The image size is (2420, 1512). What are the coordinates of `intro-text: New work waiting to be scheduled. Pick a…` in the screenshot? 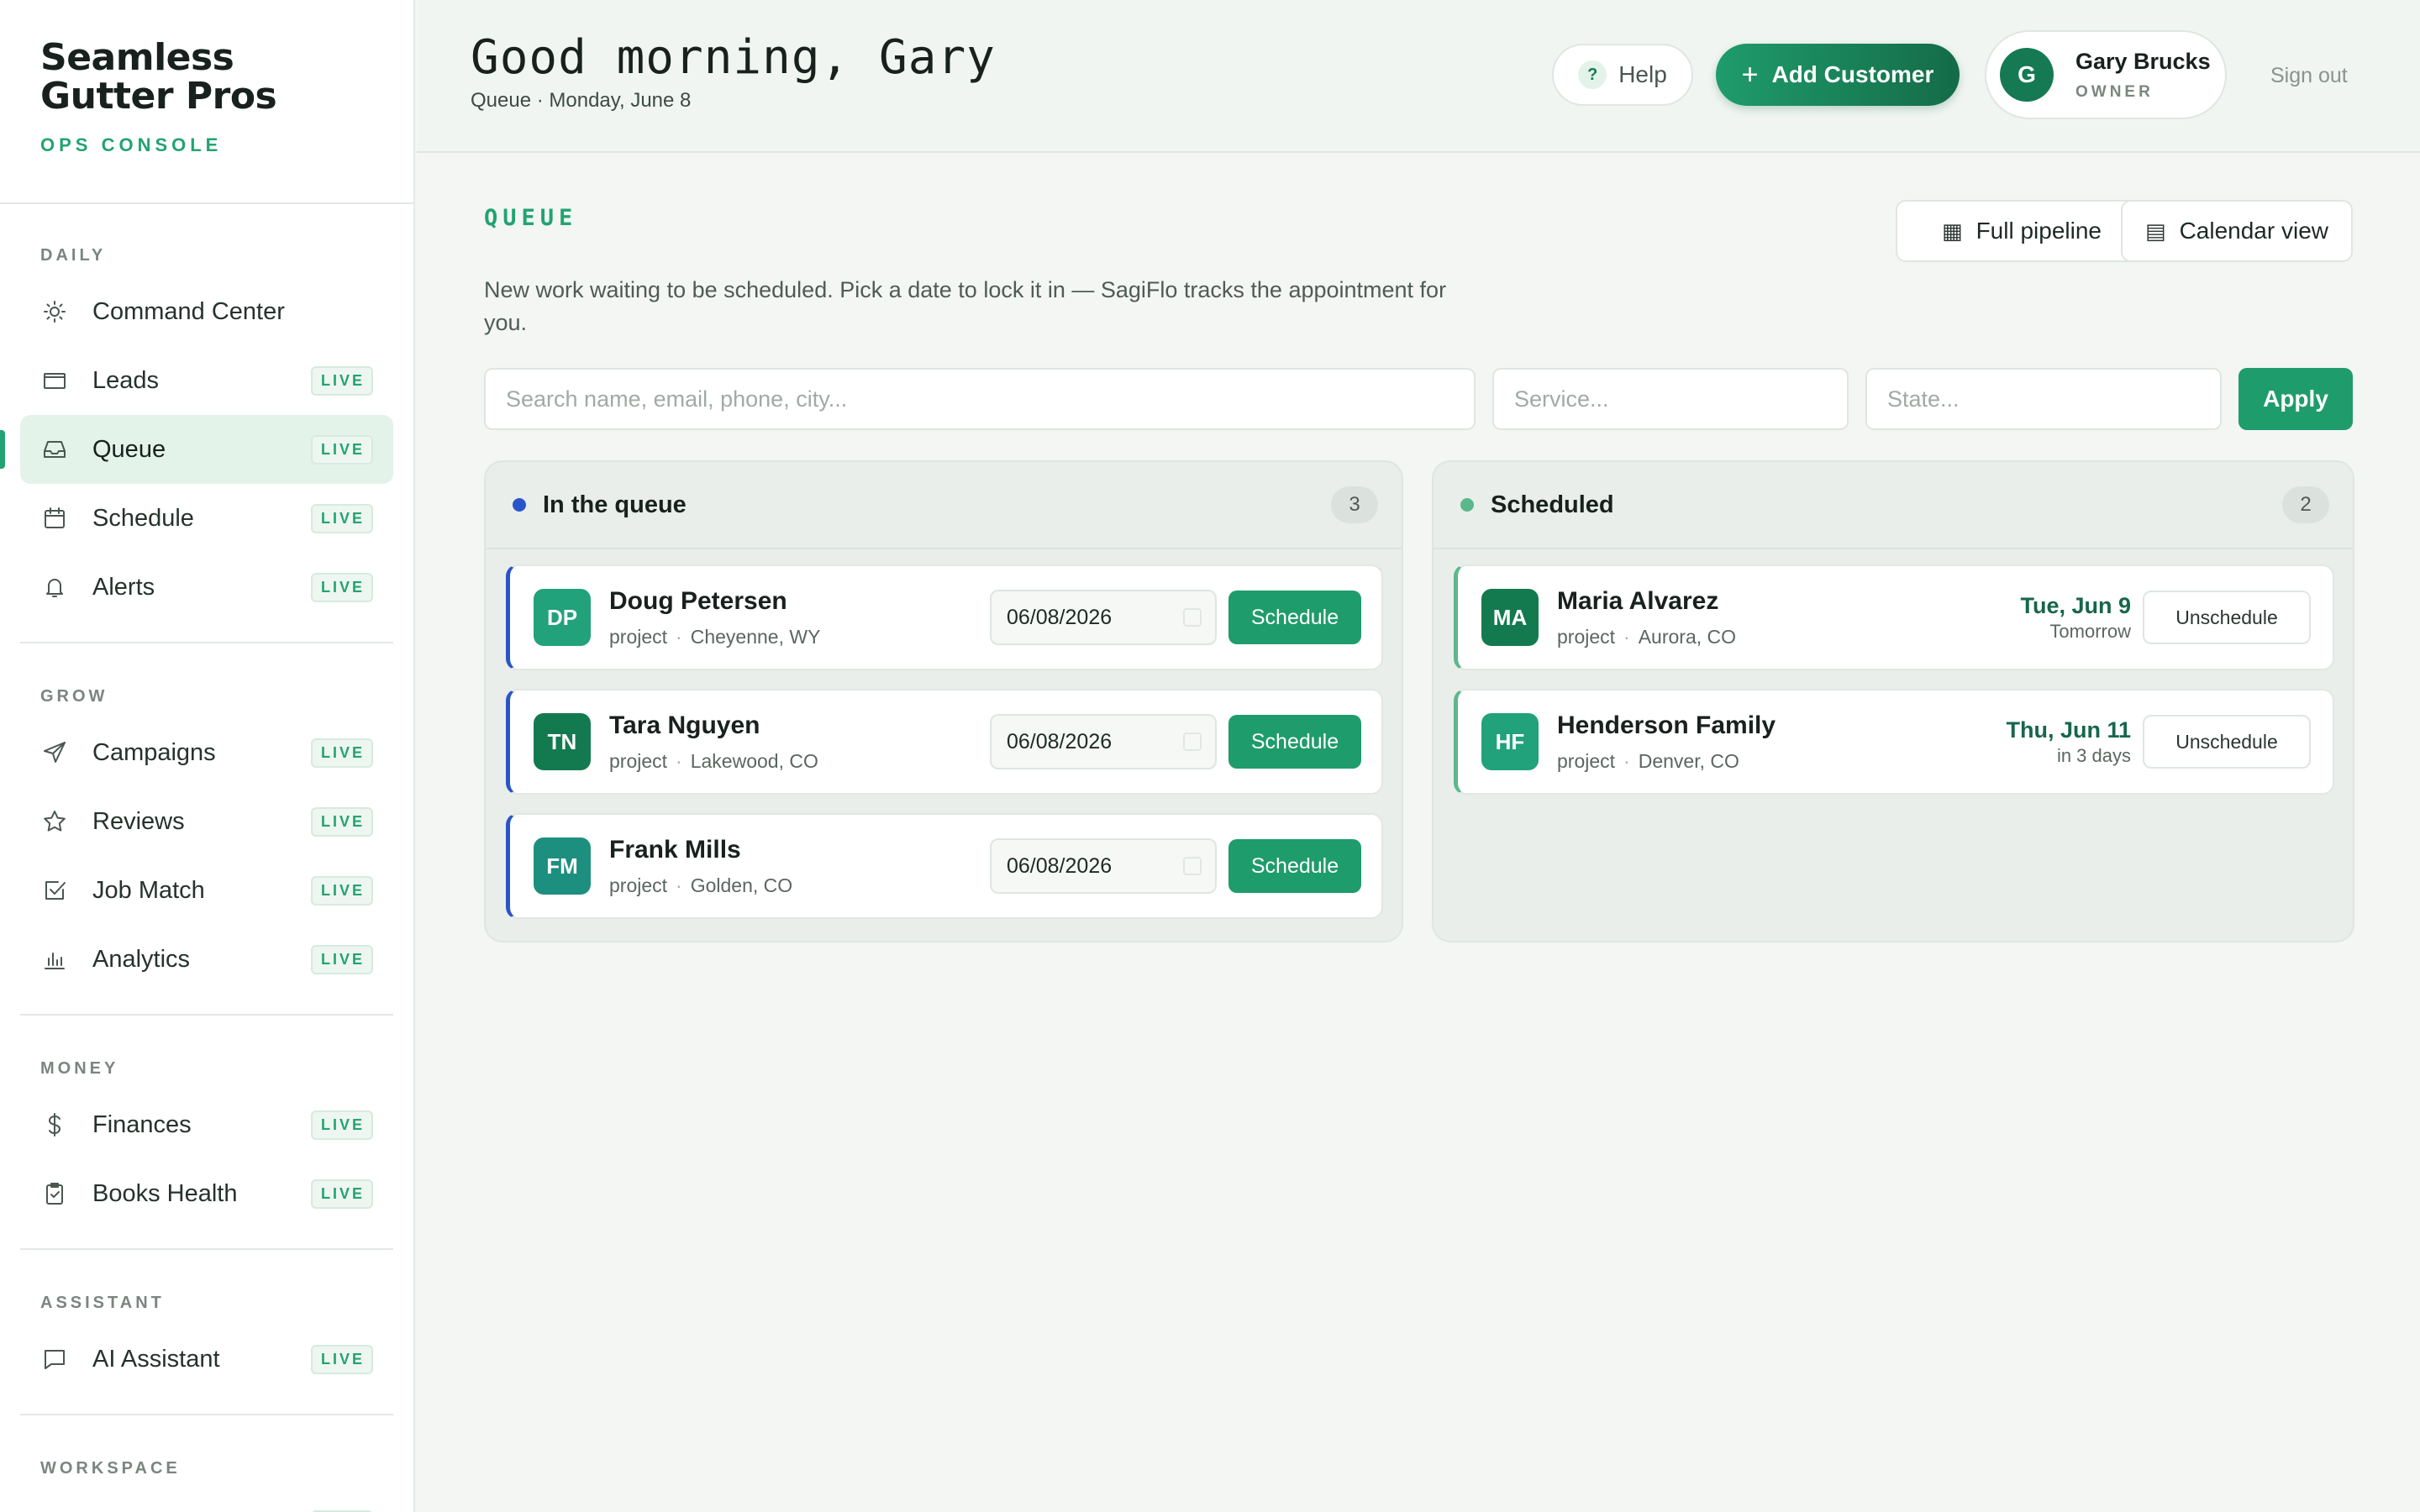 It's located at (965, 306).